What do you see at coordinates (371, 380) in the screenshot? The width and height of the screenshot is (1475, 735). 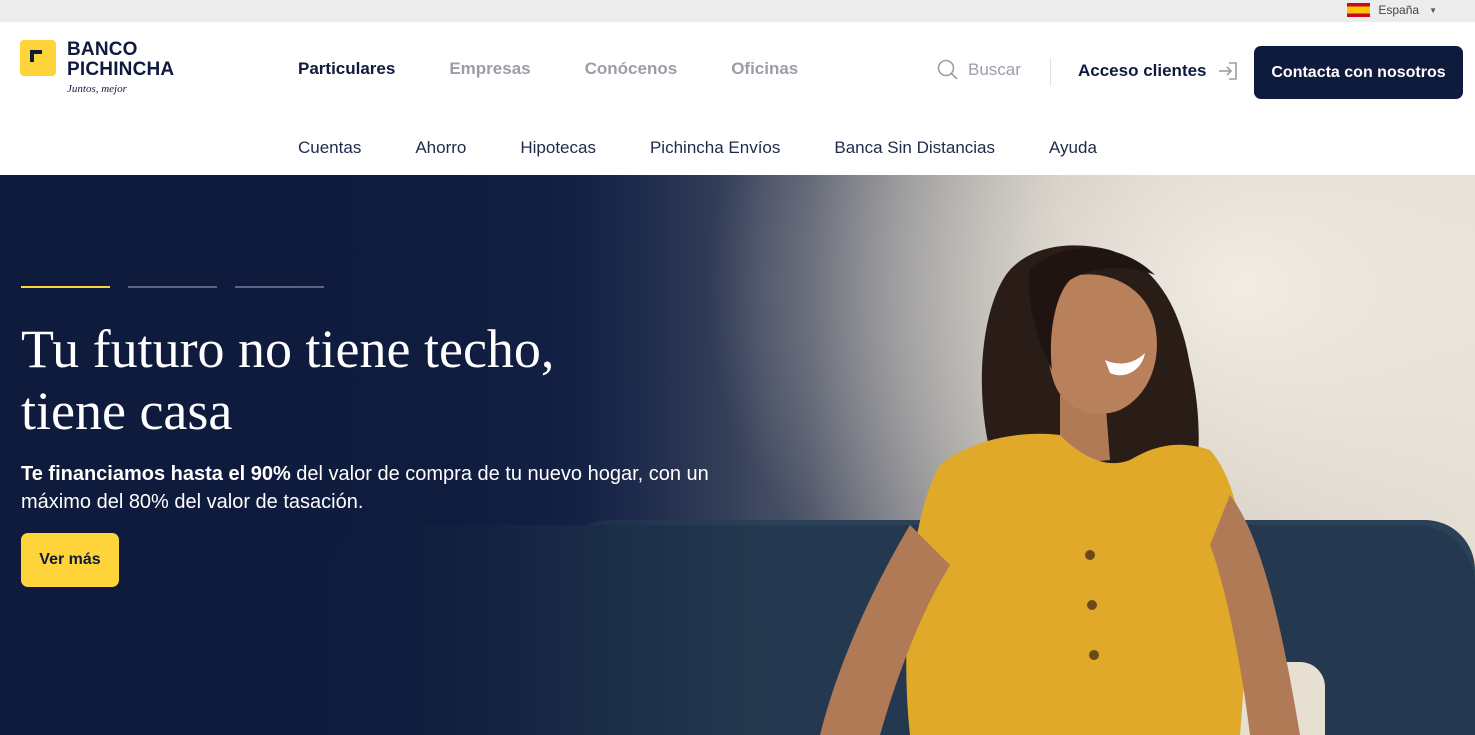 I see `hero-title: Tu futuro no tiene techo, tiene casa` at bounding box center [371, 380].